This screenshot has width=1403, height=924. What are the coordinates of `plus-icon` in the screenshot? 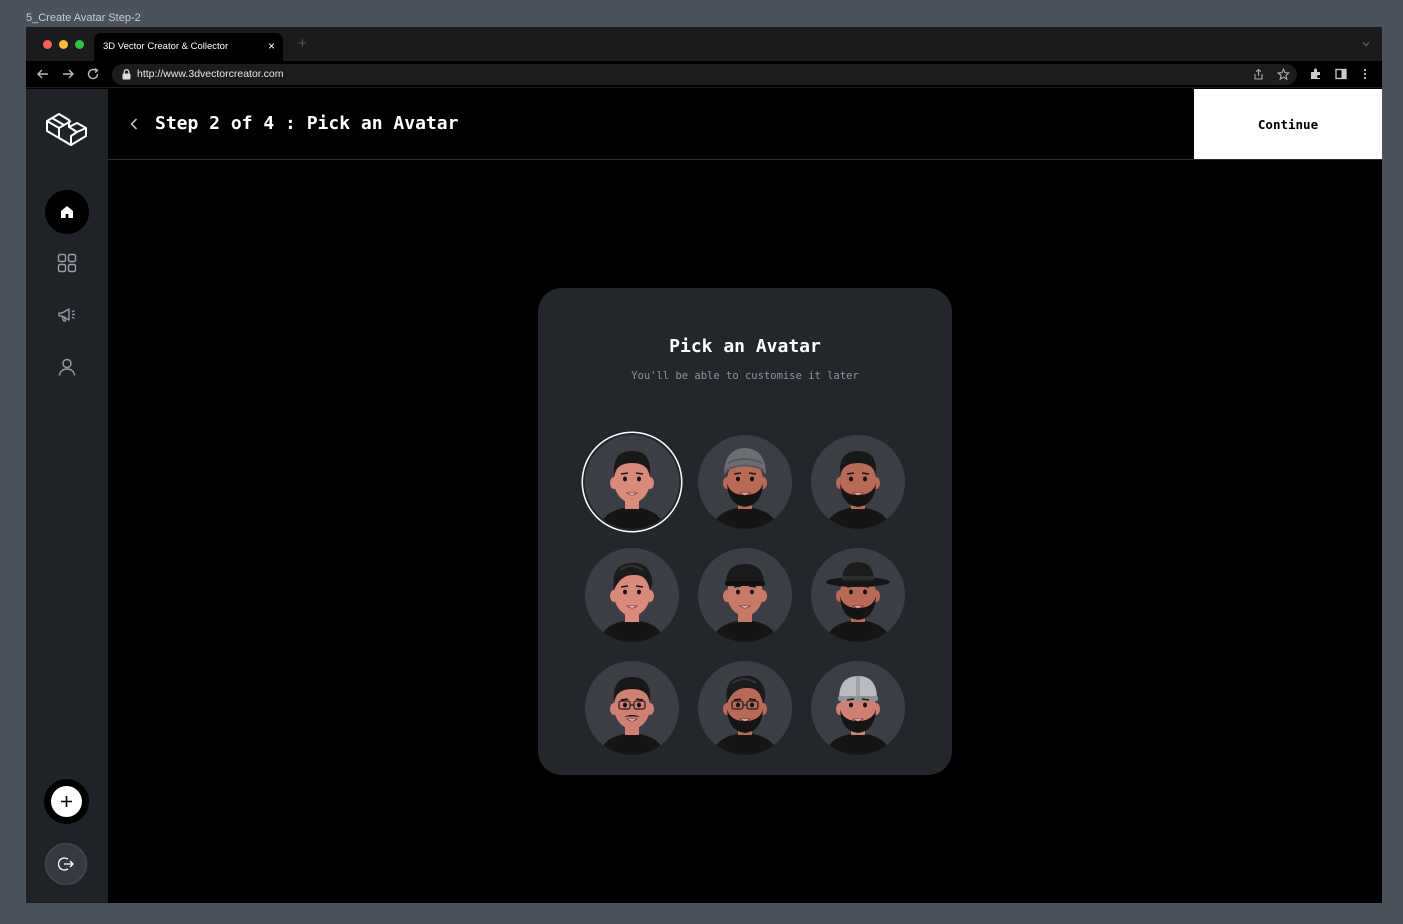 It's located at (66, 801).